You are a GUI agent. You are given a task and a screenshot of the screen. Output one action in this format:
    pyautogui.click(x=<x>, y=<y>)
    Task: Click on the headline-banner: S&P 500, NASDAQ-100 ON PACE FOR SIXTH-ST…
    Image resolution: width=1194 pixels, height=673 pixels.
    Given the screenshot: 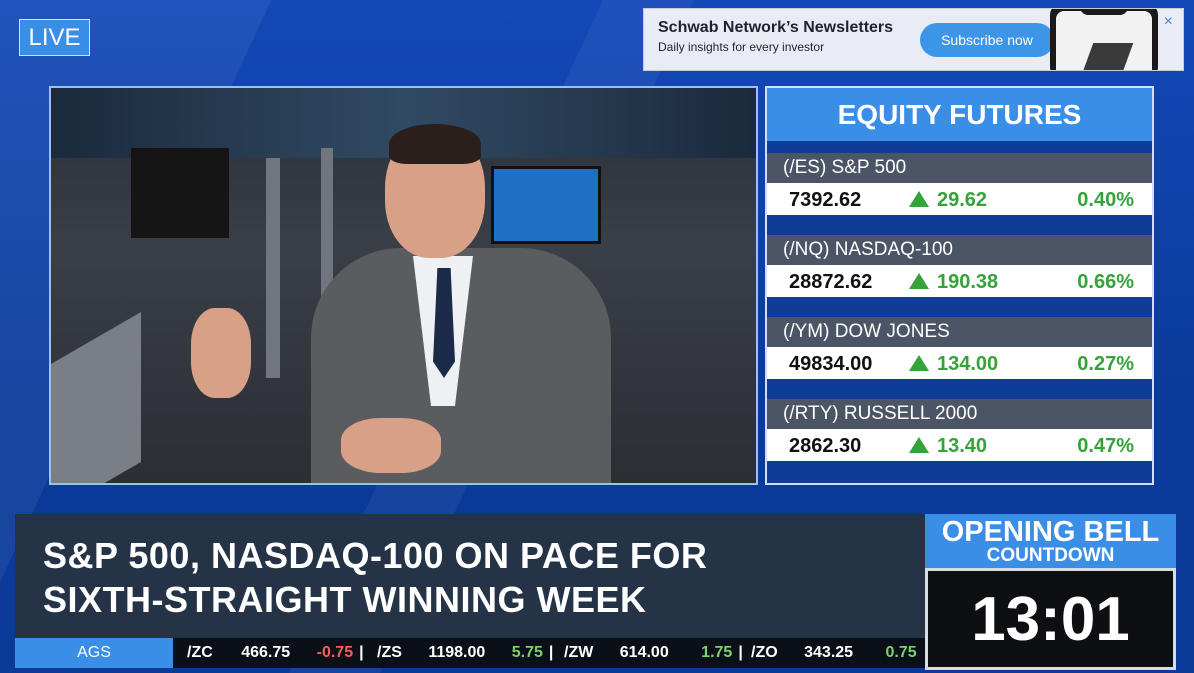 What is the action you would take?
    pyautogui.click(x=470, y=576)
    